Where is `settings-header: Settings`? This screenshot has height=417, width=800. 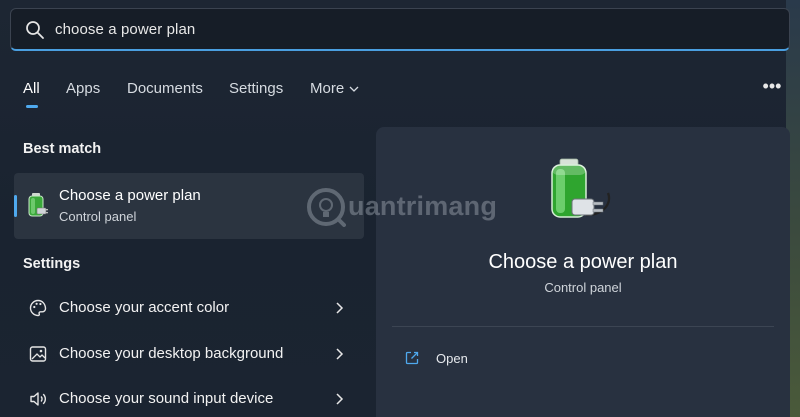 settings-header: Settings is located at coordinates (52, 264).